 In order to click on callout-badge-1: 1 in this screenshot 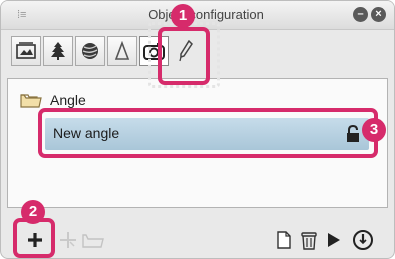, I will do `click(183, 16)`.